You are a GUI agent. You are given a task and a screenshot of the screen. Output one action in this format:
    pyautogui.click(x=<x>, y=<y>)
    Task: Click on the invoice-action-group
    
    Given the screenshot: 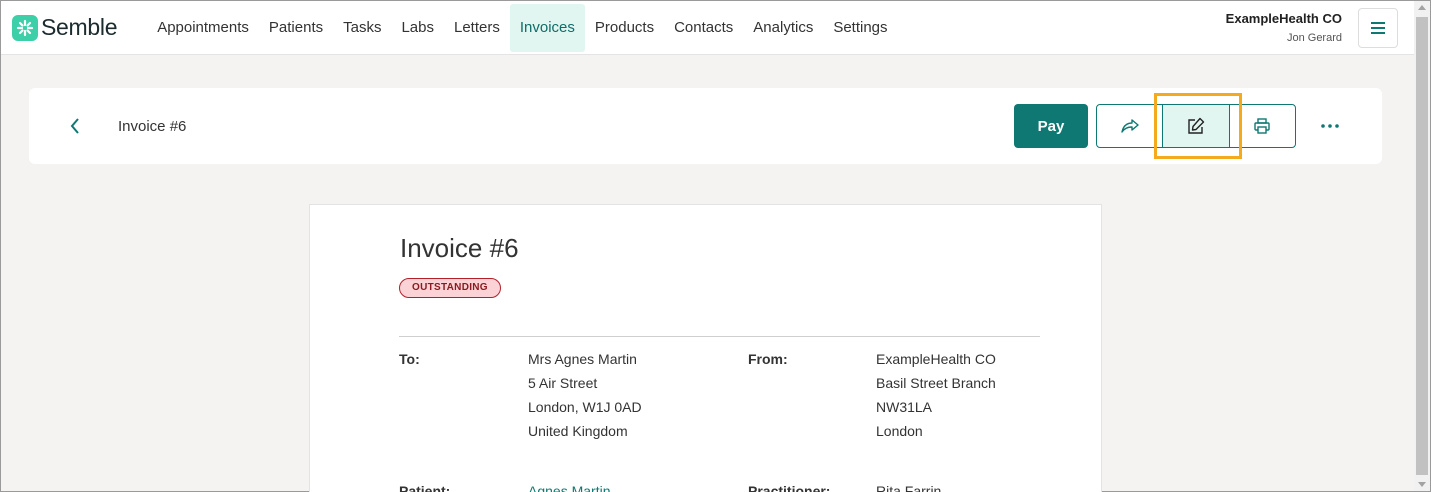 What is the action you would take?
    pyautogui.click(x=1196, y=126)
    